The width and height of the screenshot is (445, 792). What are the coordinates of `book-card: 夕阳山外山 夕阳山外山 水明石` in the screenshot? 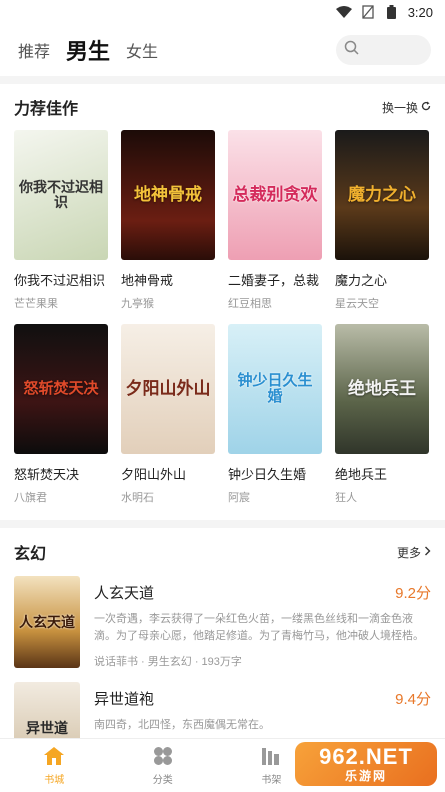 It's located at (168, 421).